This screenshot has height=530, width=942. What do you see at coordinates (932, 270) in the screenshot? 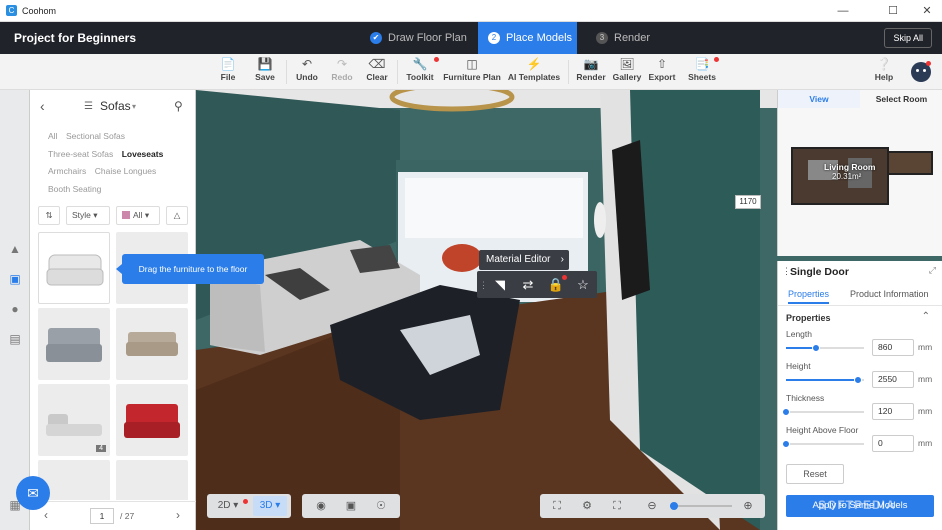
I see `expand-icon: ⤢` at bounding box center [932, 270].